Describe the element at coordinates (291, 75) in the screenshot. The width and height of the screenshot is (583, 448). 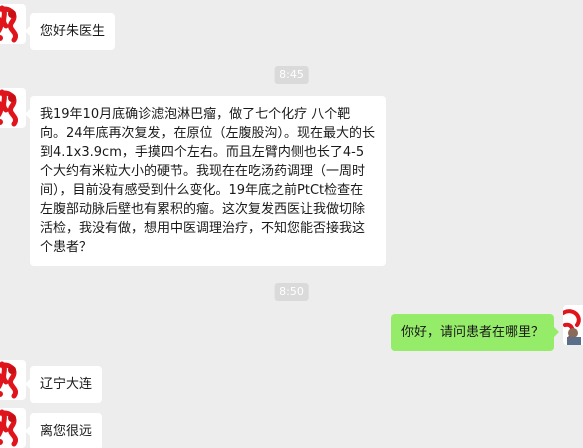
I see `message-timestamp: 8:45` at that location.